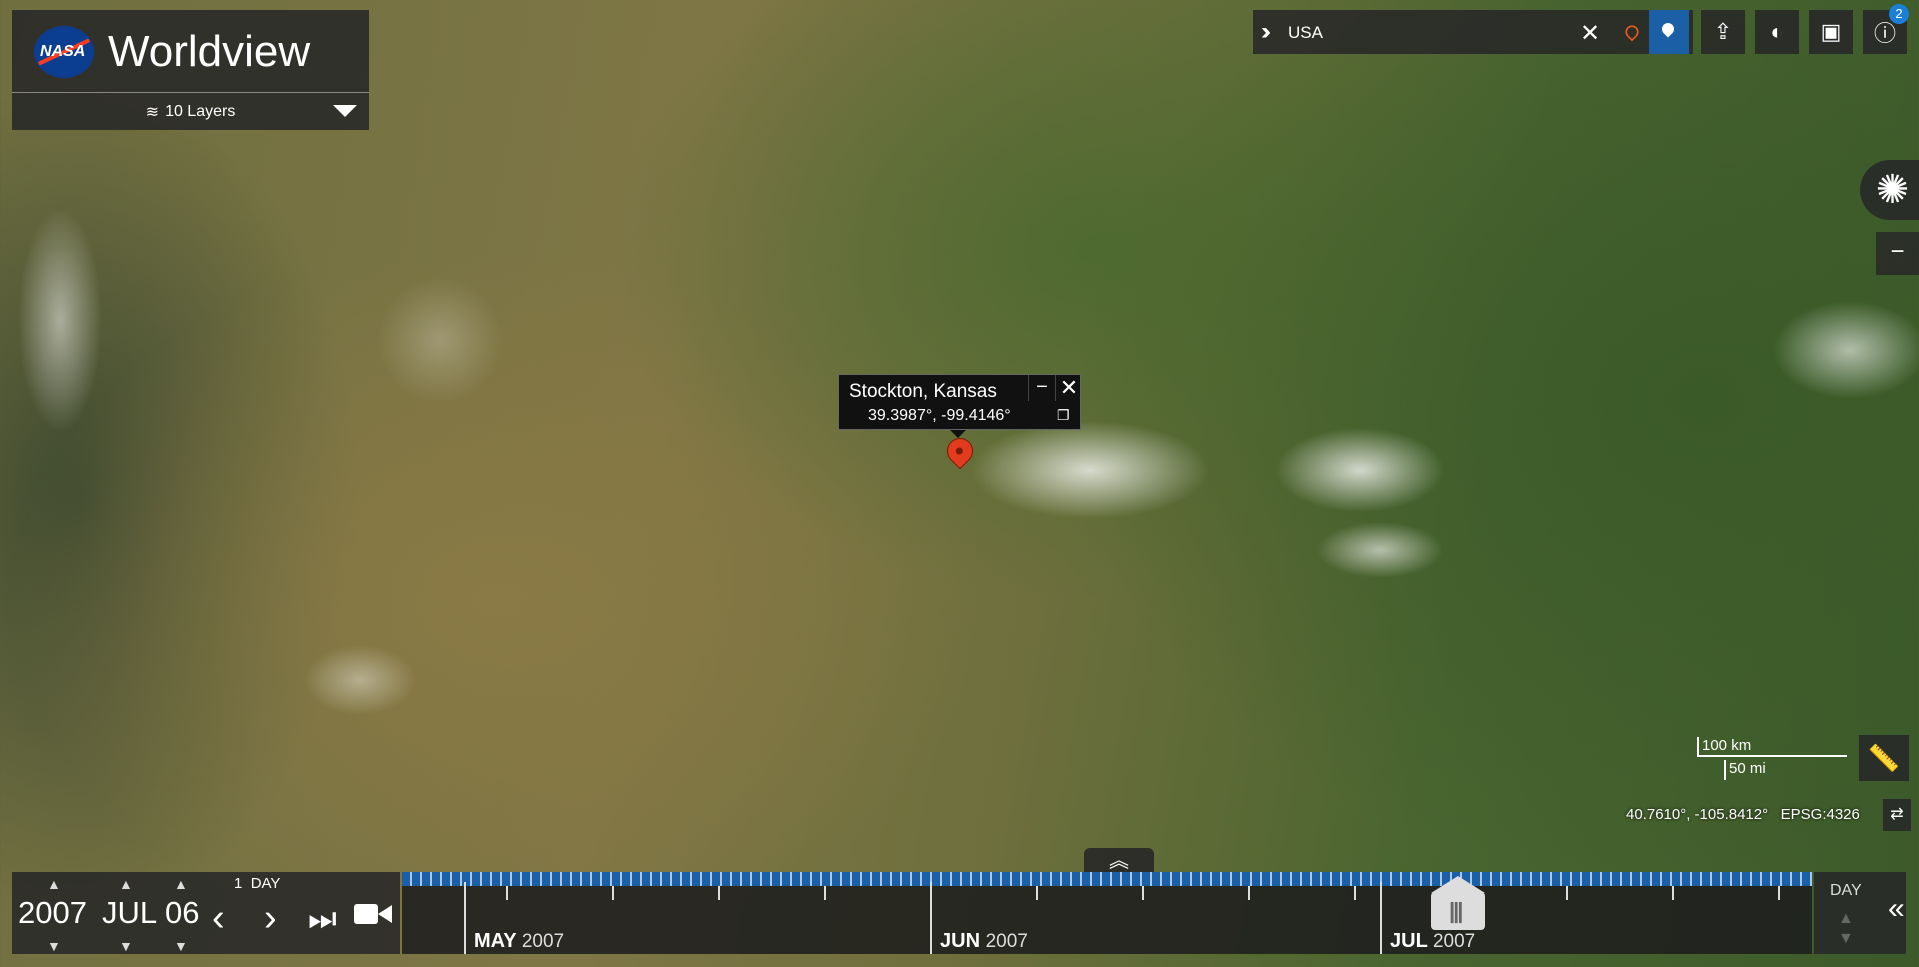  Describe the element at coordinates (182, 913) in the screenshot. I see `day-field: 06` at that location.